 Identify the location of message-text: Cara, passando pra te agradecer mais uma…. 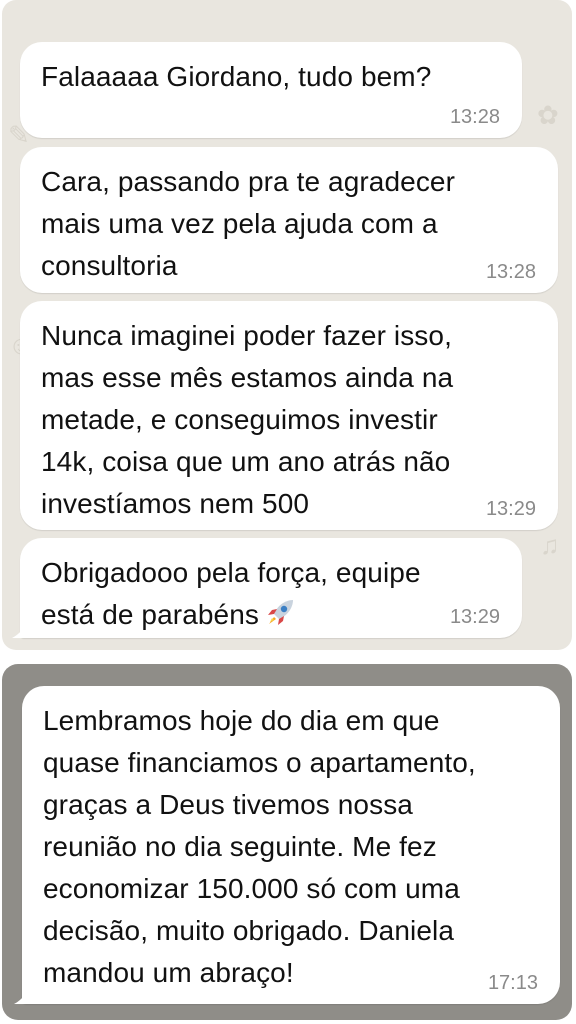
(248, 223).